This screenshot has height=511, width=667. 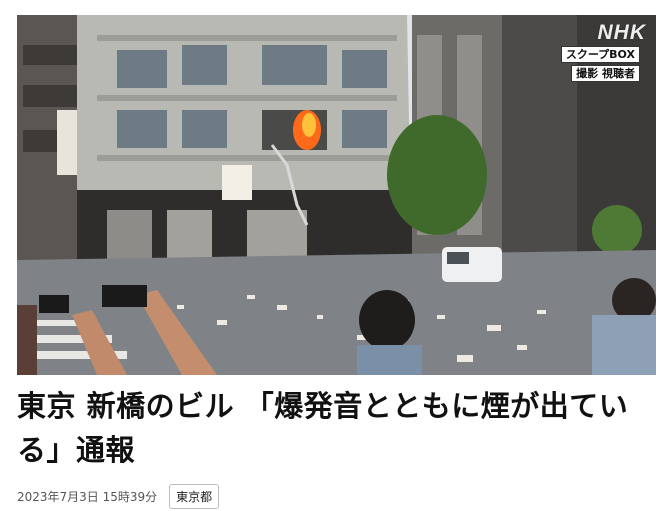 I want to click on caption-viewer-credit: 撮影 視聴者, so click(x=605, y=73).